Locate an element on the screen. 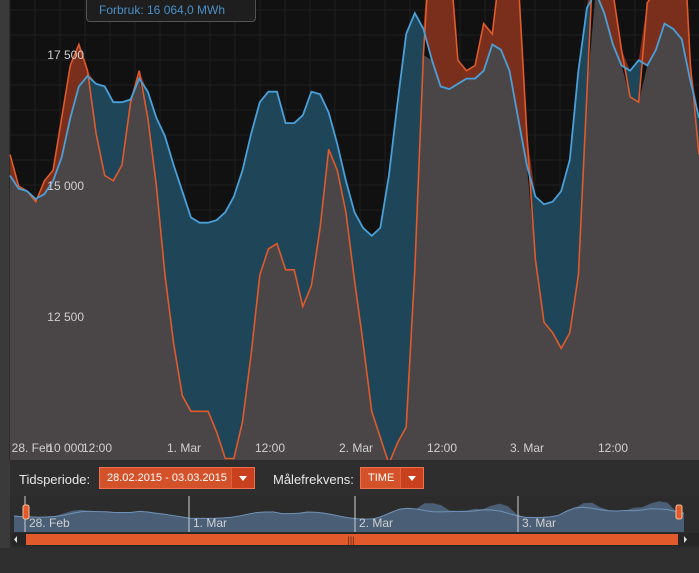  y-tick-label: 15 000 is located at coordinates (65, 186).